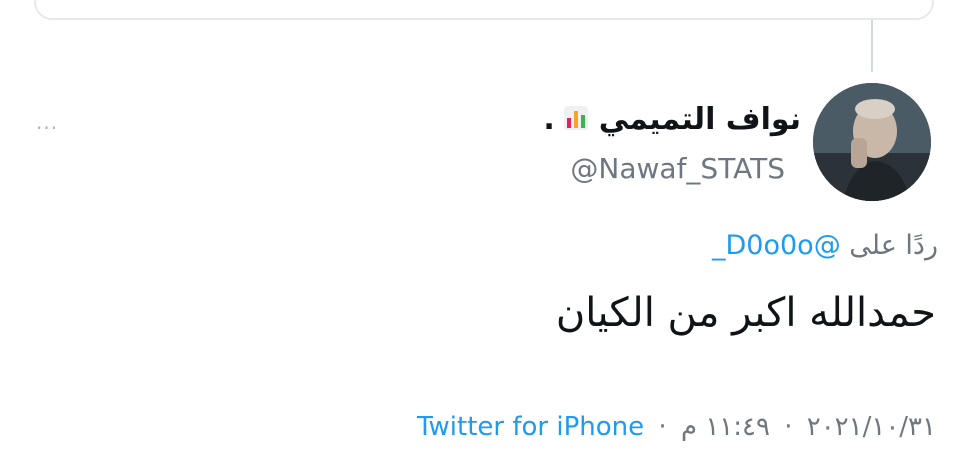 The height and width of the screenshot is (458, 968). I want to click on tweet-text: حمدالله اكبر من الكيان, so click(745, 313).